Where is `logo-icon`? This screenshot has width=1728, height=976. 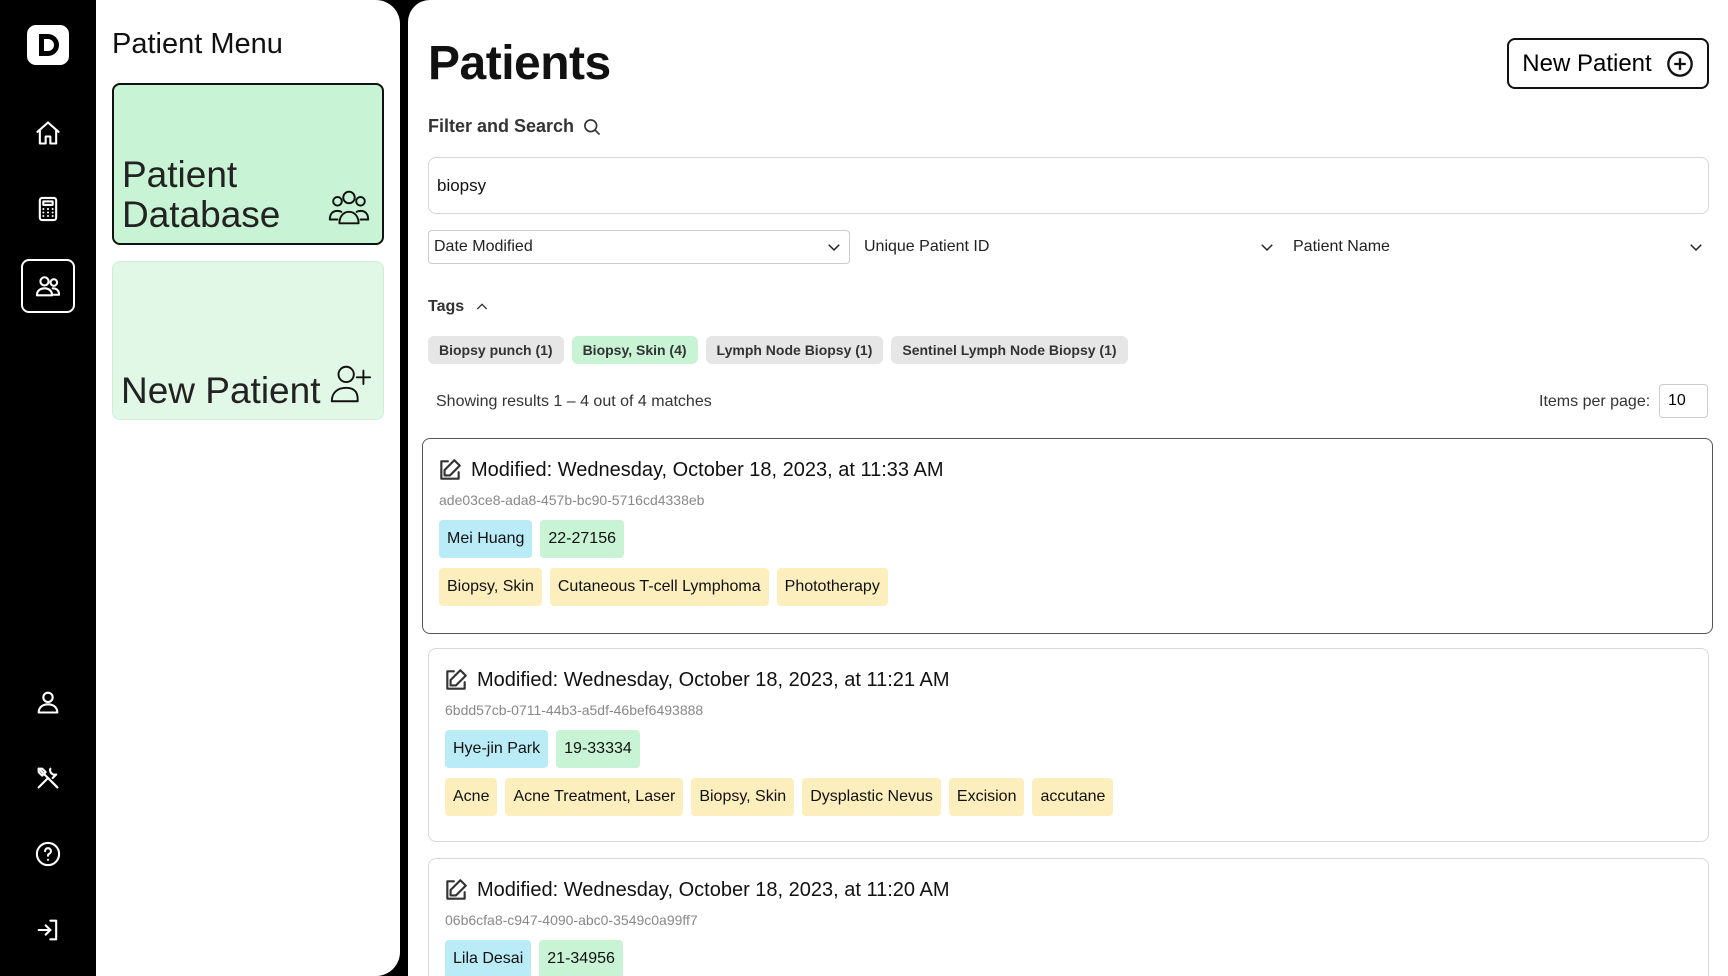 logo-icon is located at coordinates (49, 45).